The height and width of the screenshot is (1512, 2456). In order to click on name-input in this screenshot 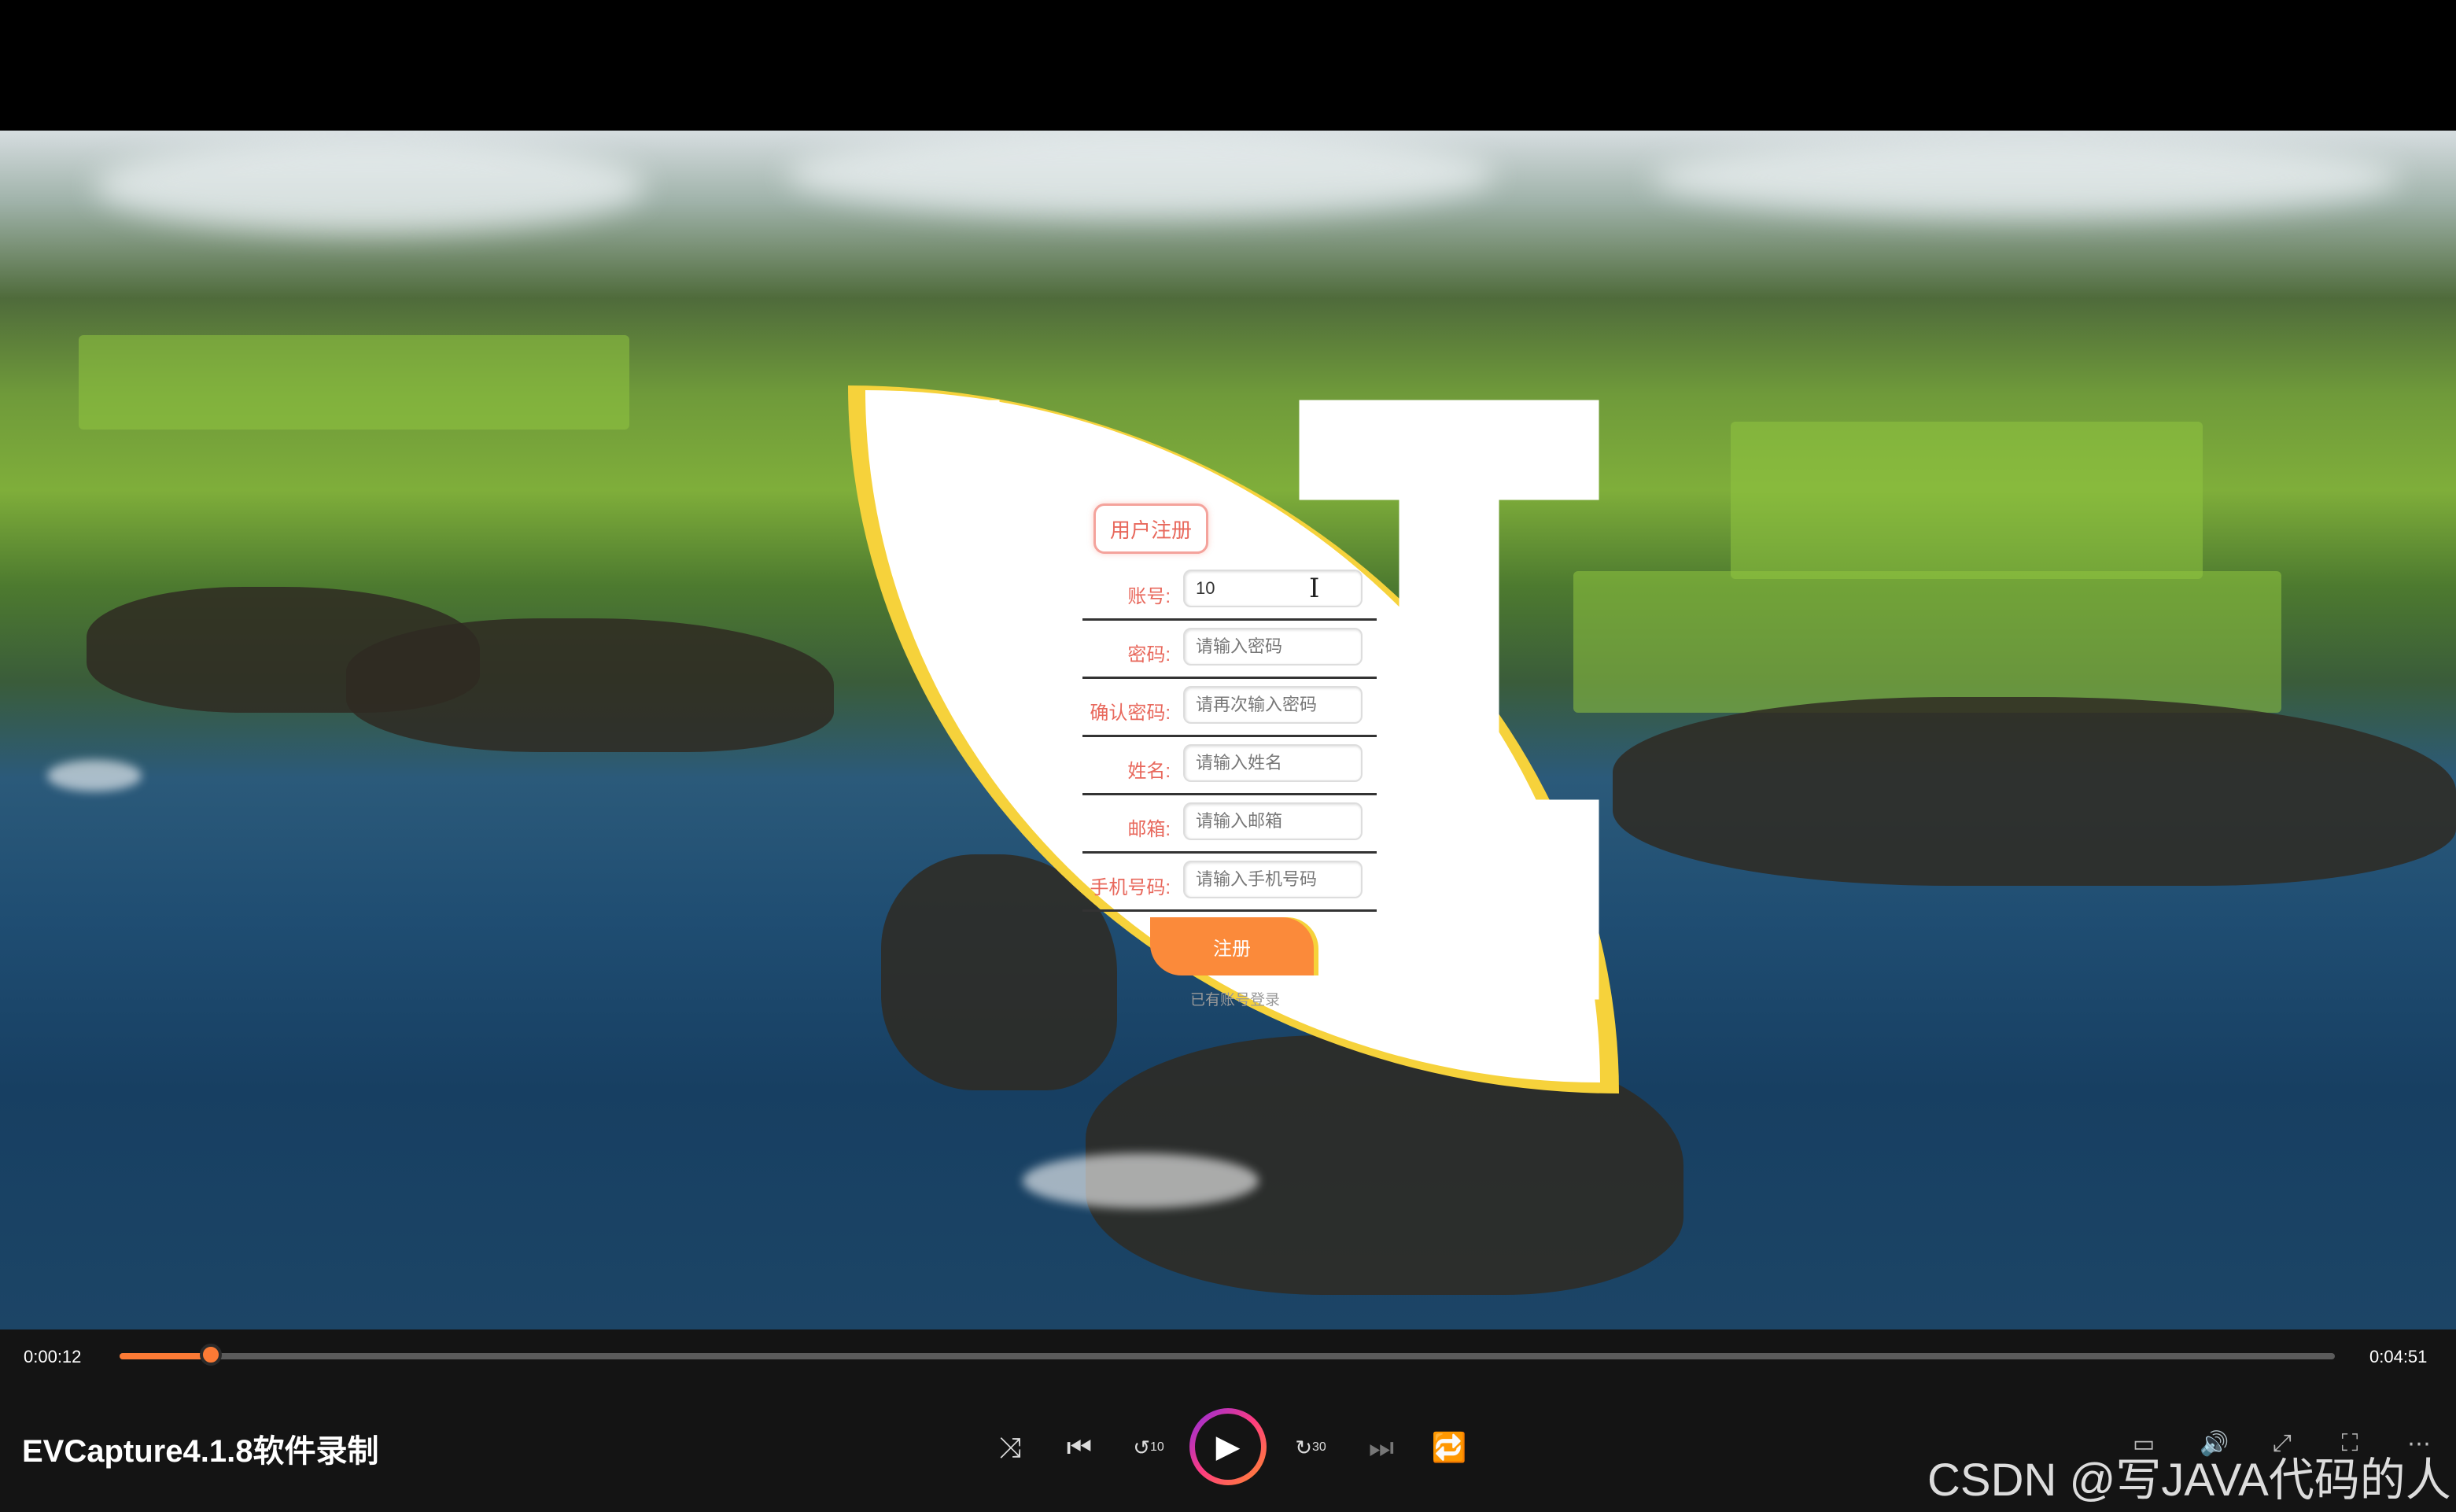, I will do `click(1273, 763)`.